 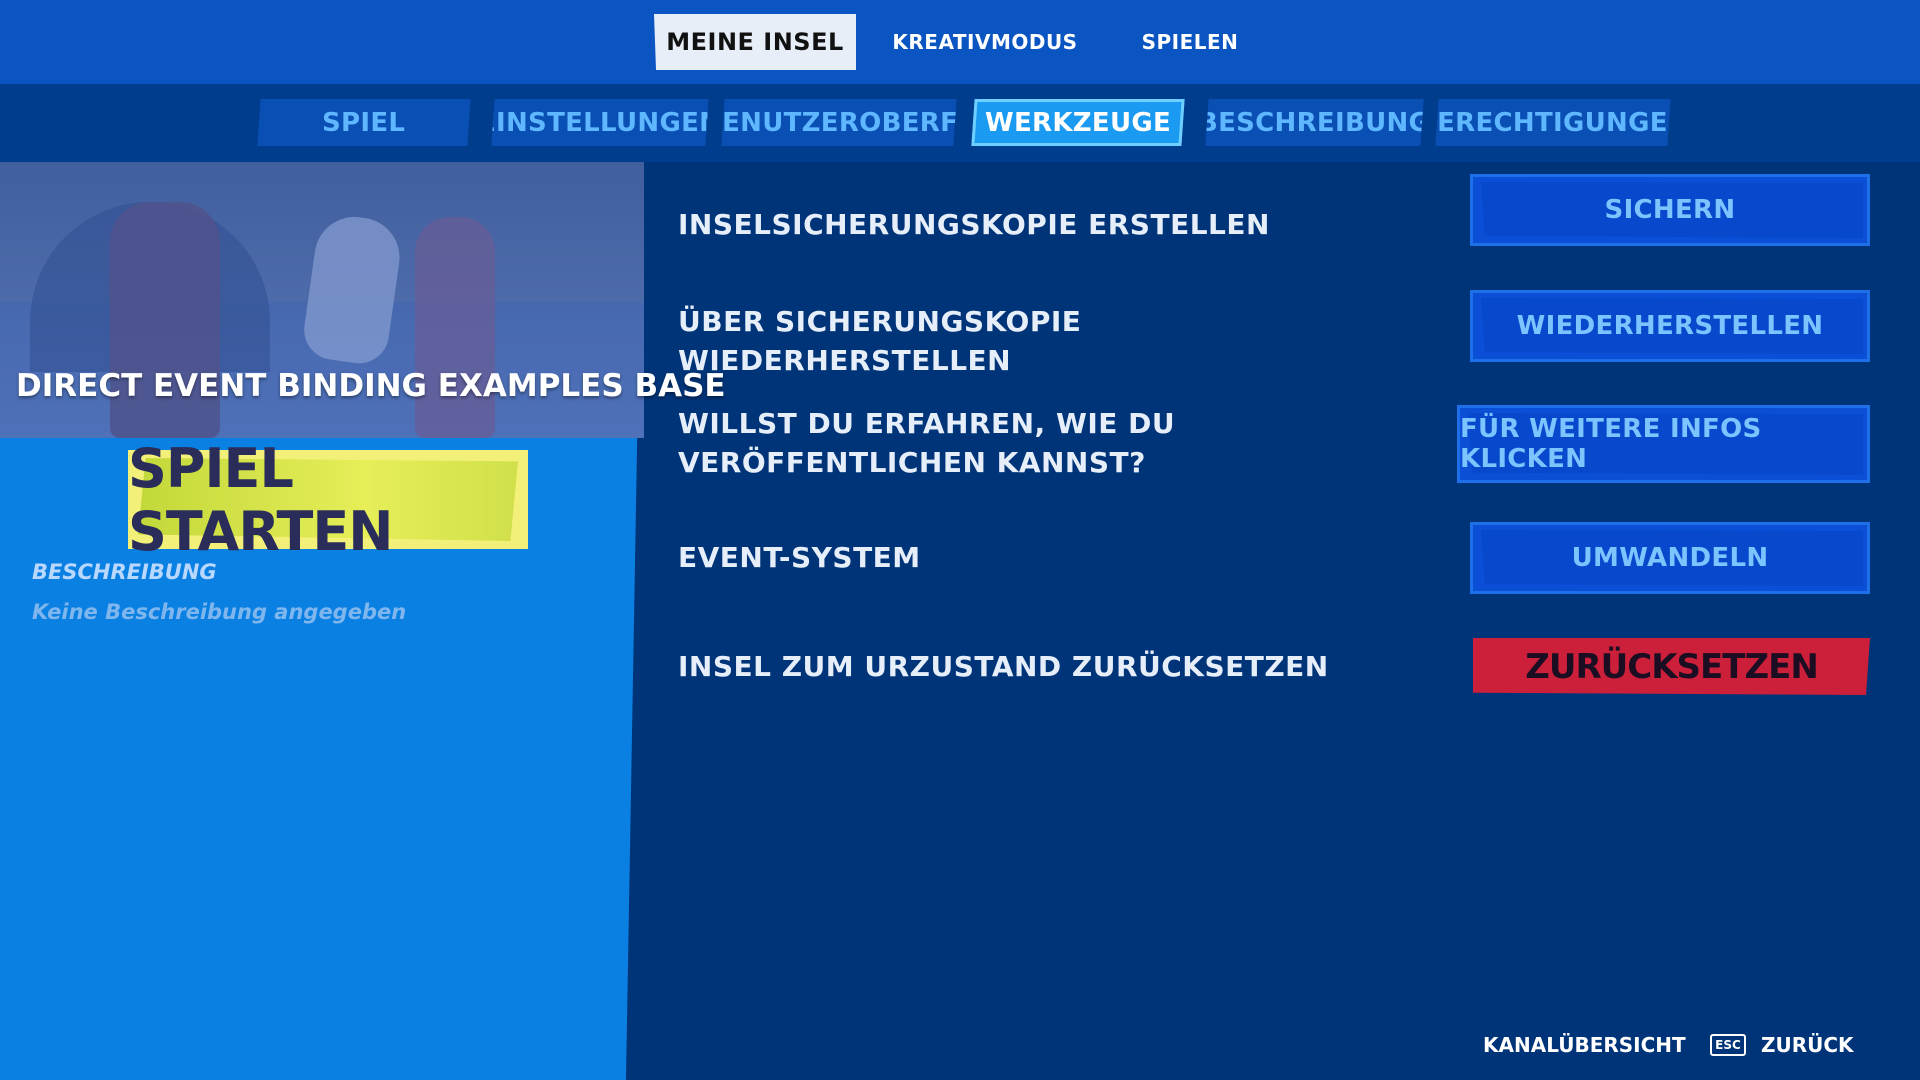 What do you see at coordinates (1670, 558) in the screenshot?
I see `convert-button: UMWANDELN` at bounding box center [1670, 558].